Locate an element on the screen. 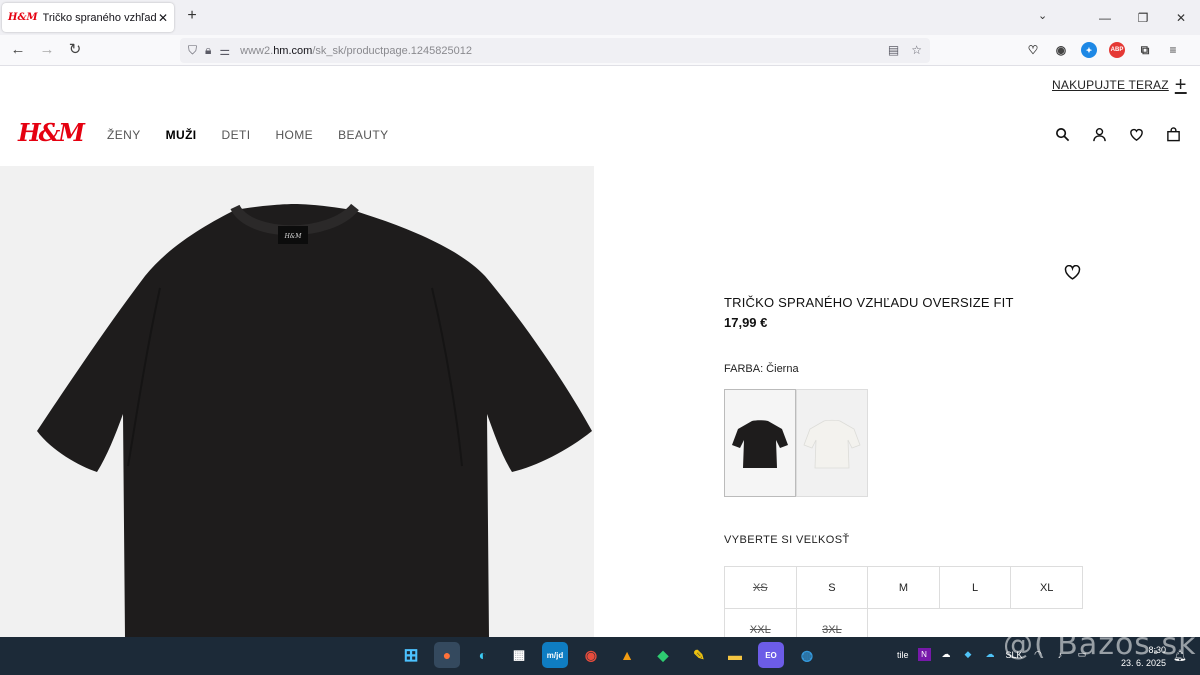 This screenshot has width=1200, height=675. account-icon is located at coordinates (1099, 134).